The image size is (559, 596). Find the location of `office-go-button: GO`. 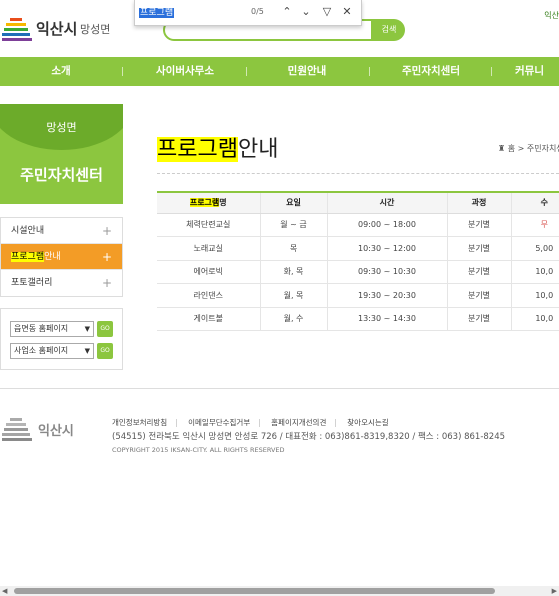

office-go-button: GO is located at coordinates (105, 351).